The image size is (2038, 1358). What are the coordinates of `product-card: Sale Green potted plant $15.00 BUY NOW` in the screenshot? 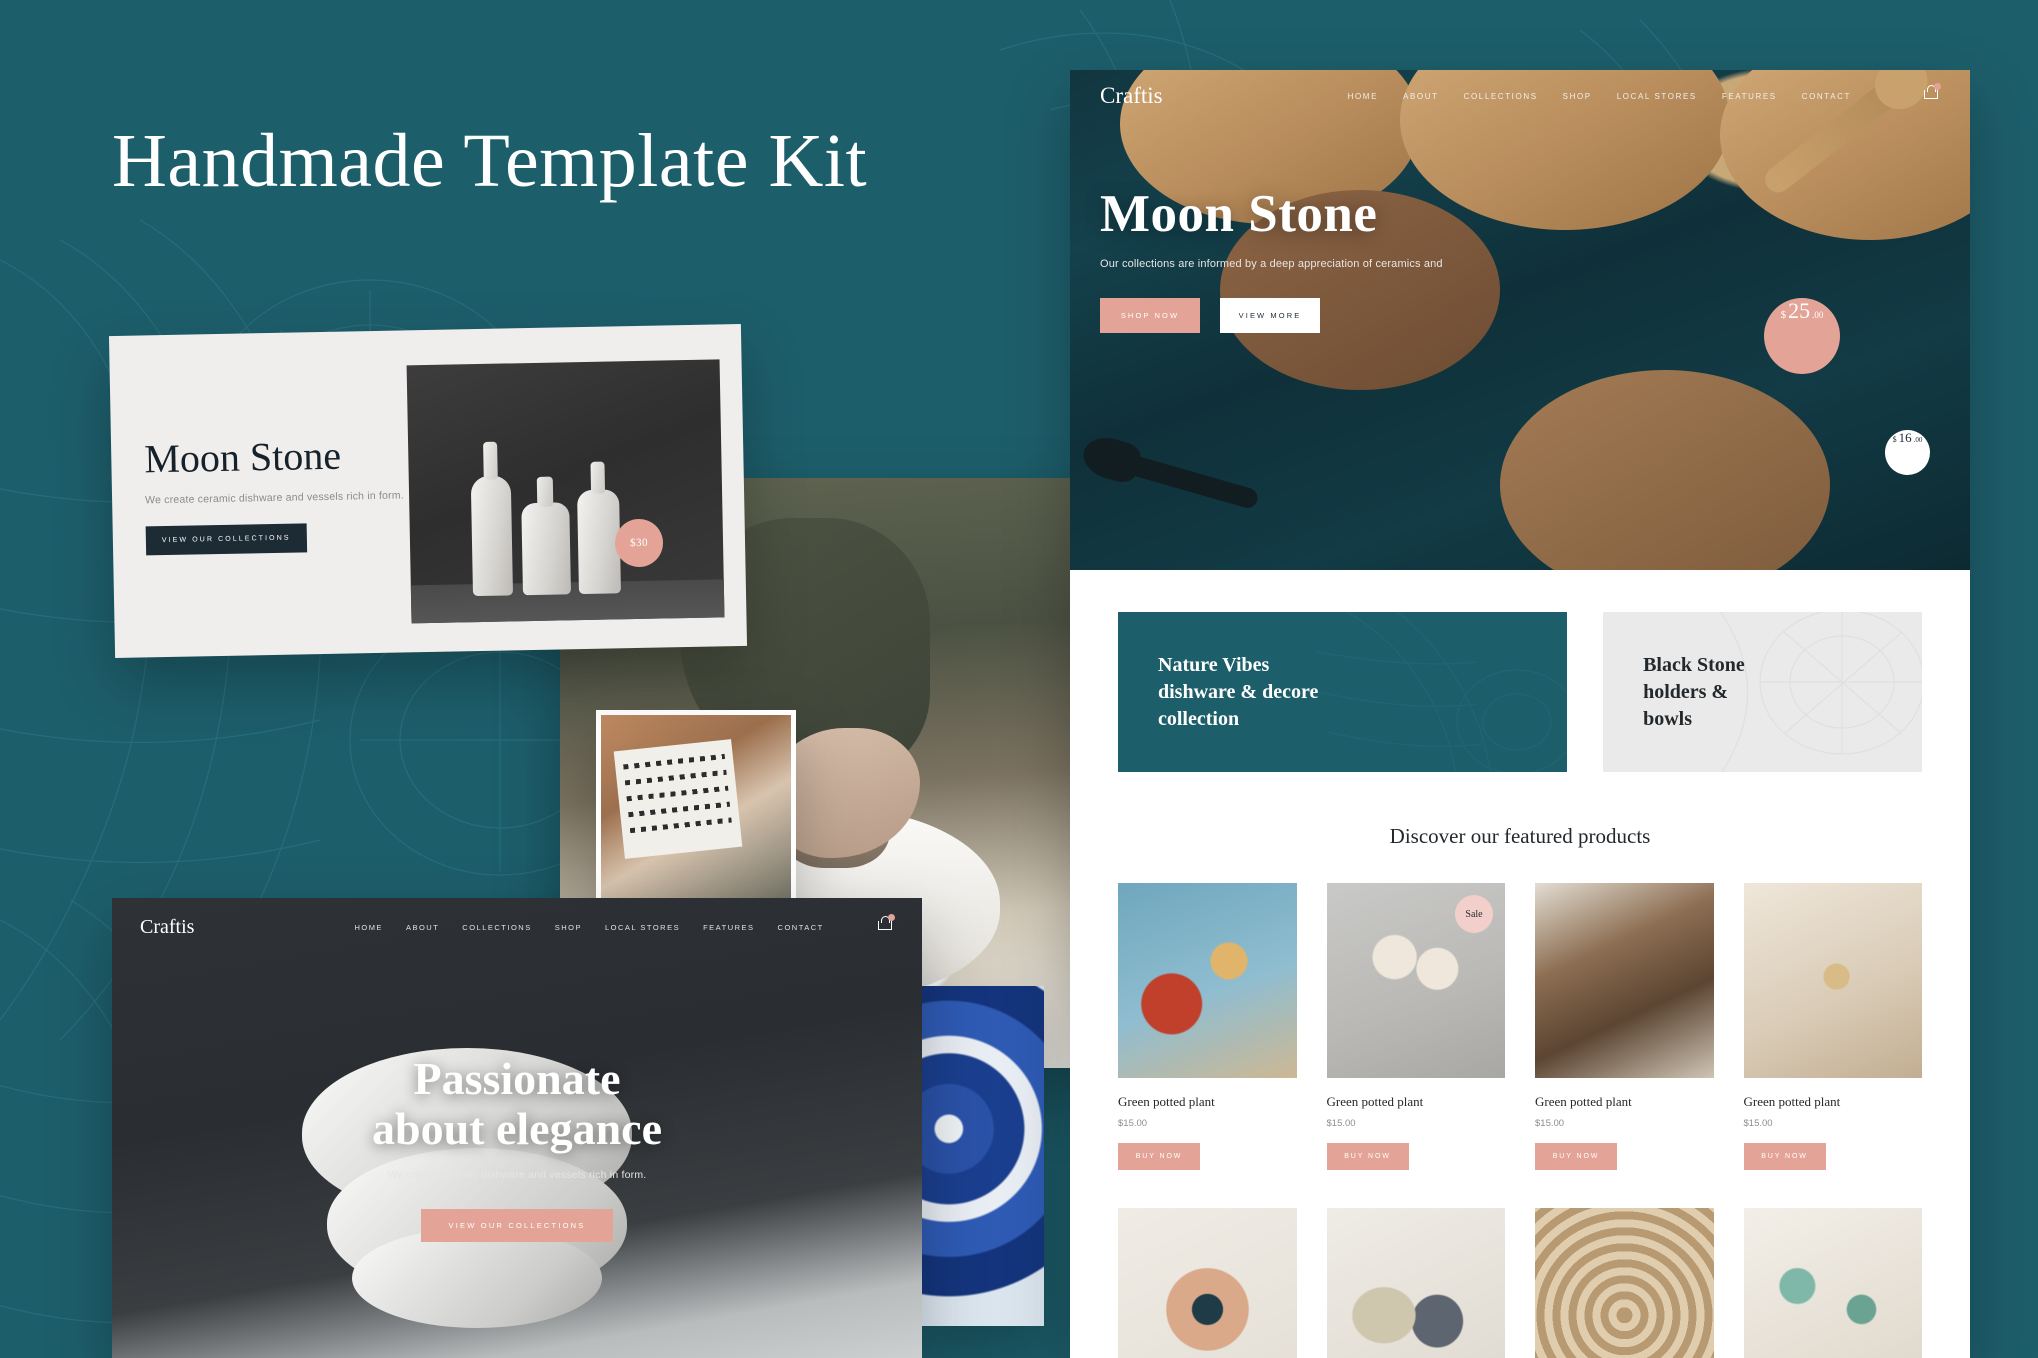 It's located at (1415, 1026).